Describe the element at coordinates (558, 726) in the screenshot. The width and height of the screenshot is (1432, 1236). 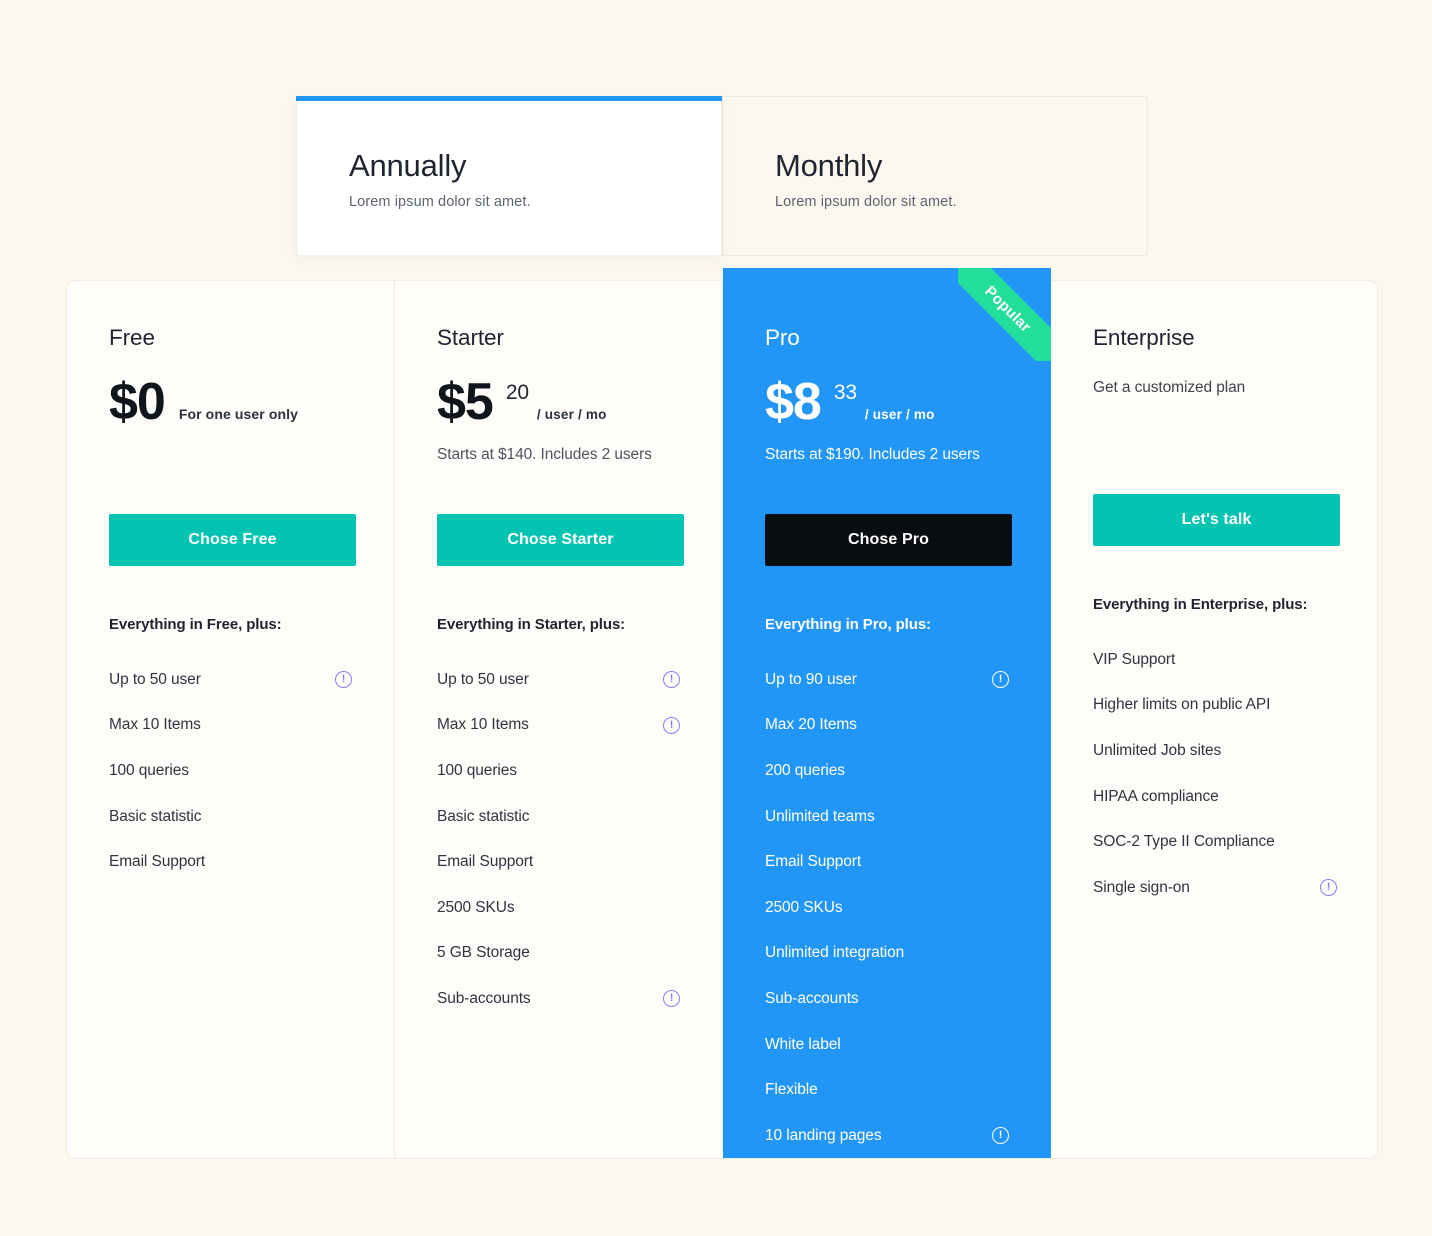
I see `feature-item: Max 10 Items !` at that location.